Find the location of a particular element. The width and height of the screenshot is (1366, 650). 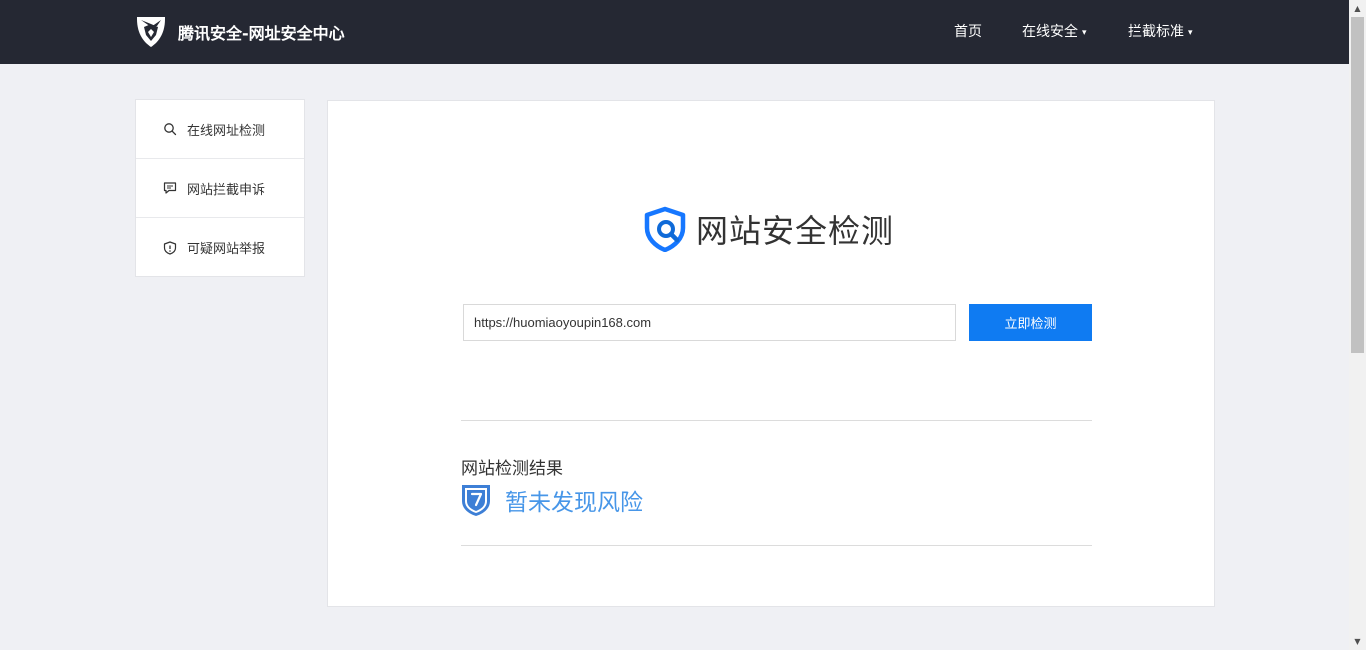

top-navbar: 腾讯安全-网址安全中心 首页 在线安全 ▾ 拦截标准 ▾ is located at coordinates (674, 32).